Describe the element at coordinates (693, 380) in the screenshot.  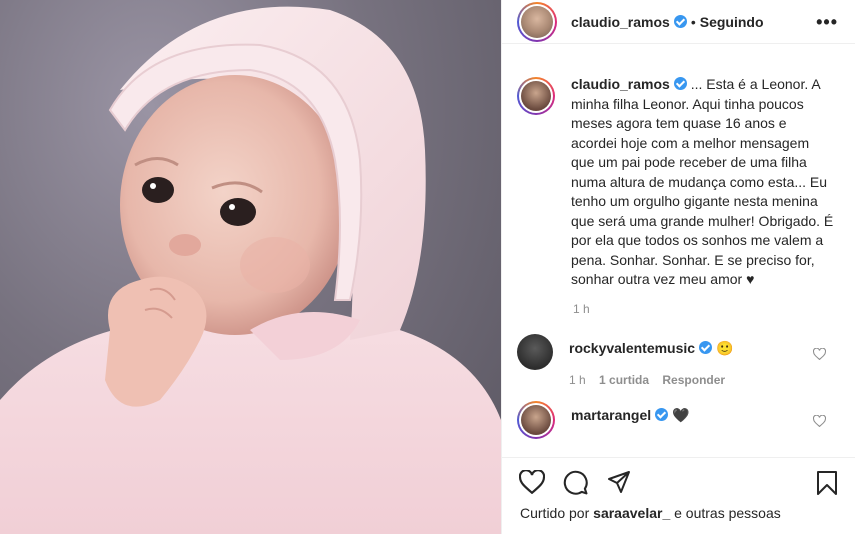
I see `reply-button: Responder` at that location.